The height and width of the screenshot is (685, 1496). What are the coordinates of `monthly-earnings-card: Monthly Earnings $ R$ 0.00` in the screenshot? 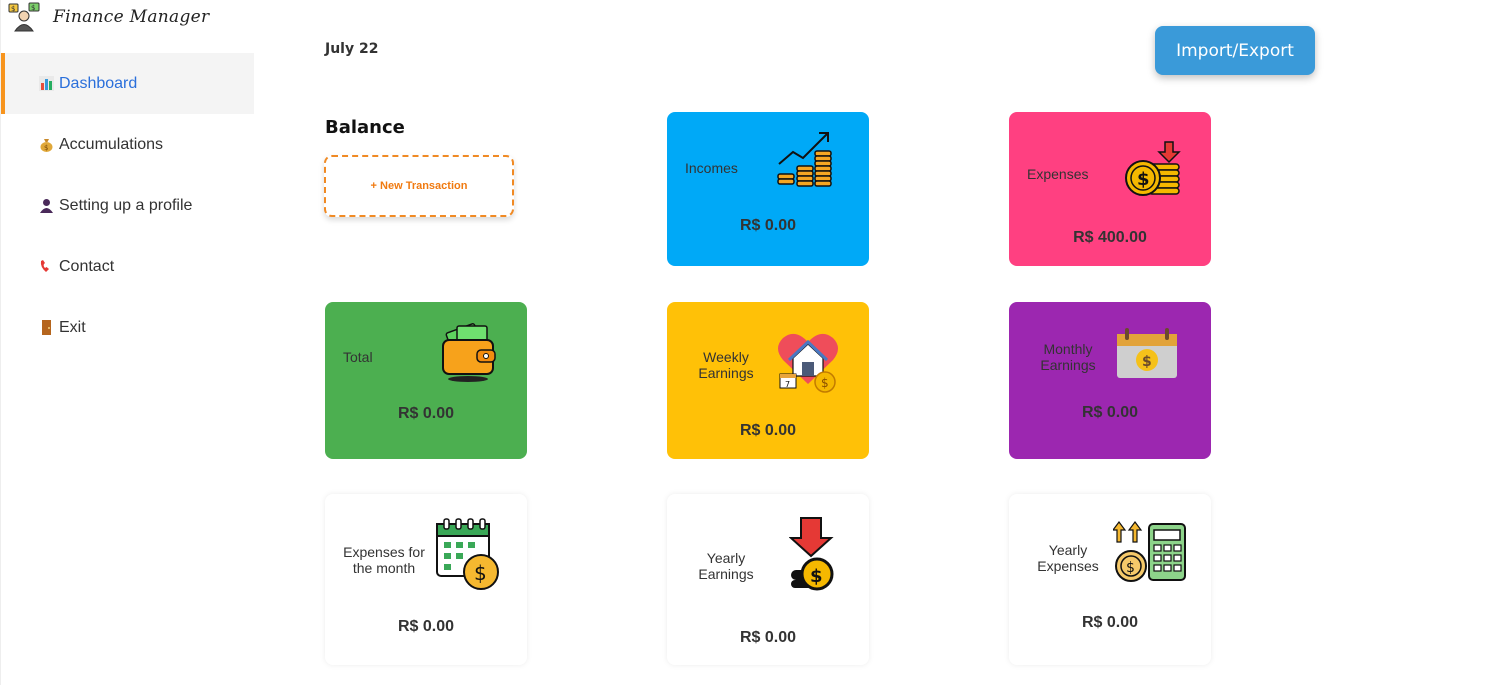 It's located at (1110, 380).